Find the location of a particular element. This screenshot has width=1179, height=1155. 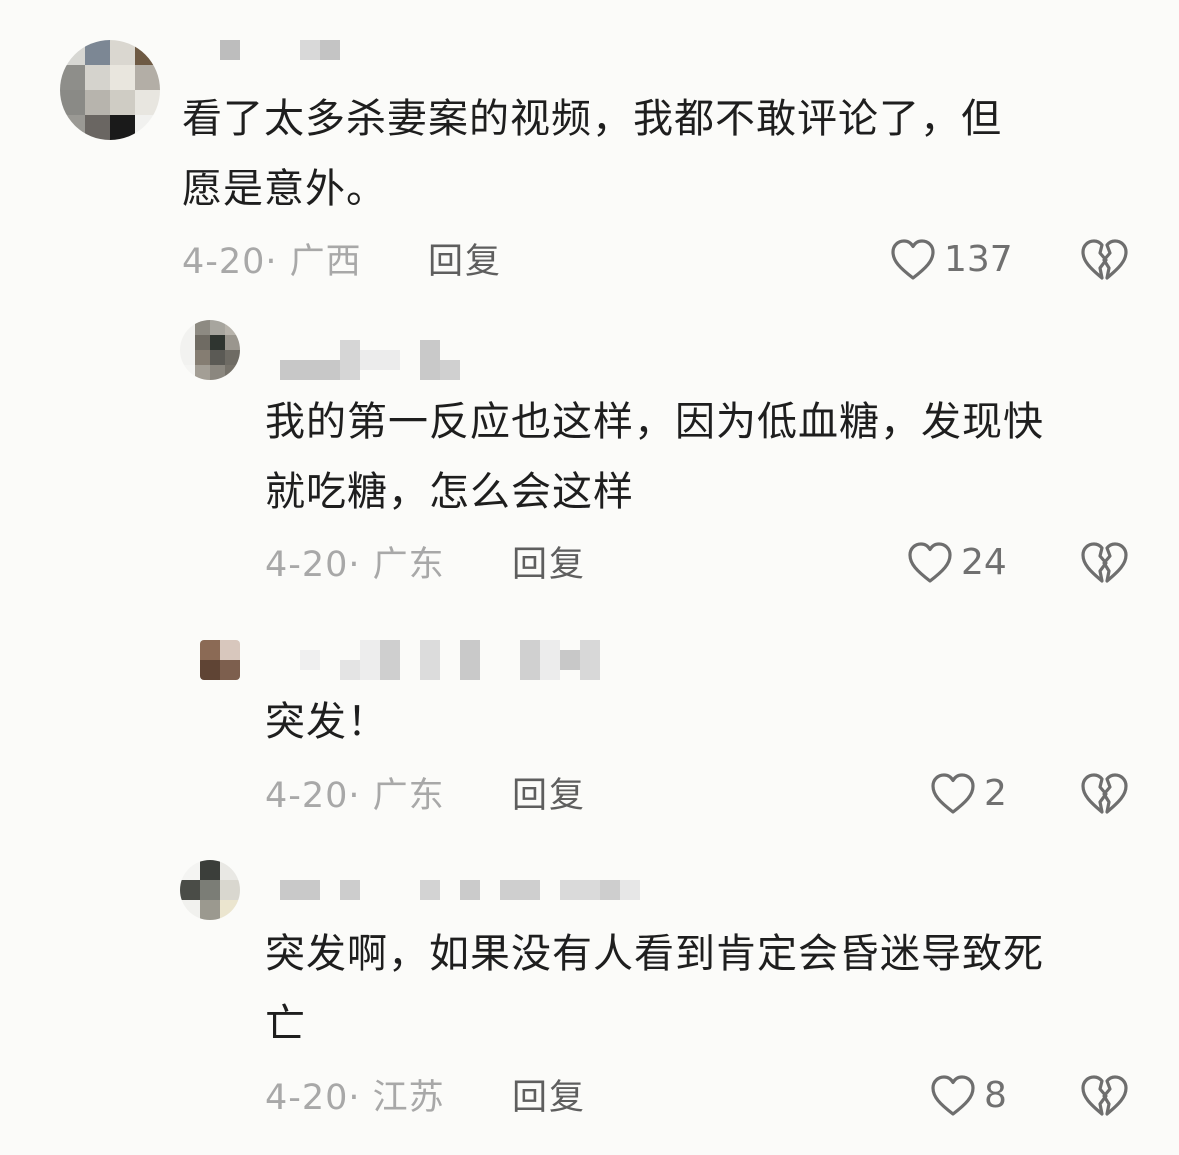

like-count: 2 is located at coordinates (995, 793).